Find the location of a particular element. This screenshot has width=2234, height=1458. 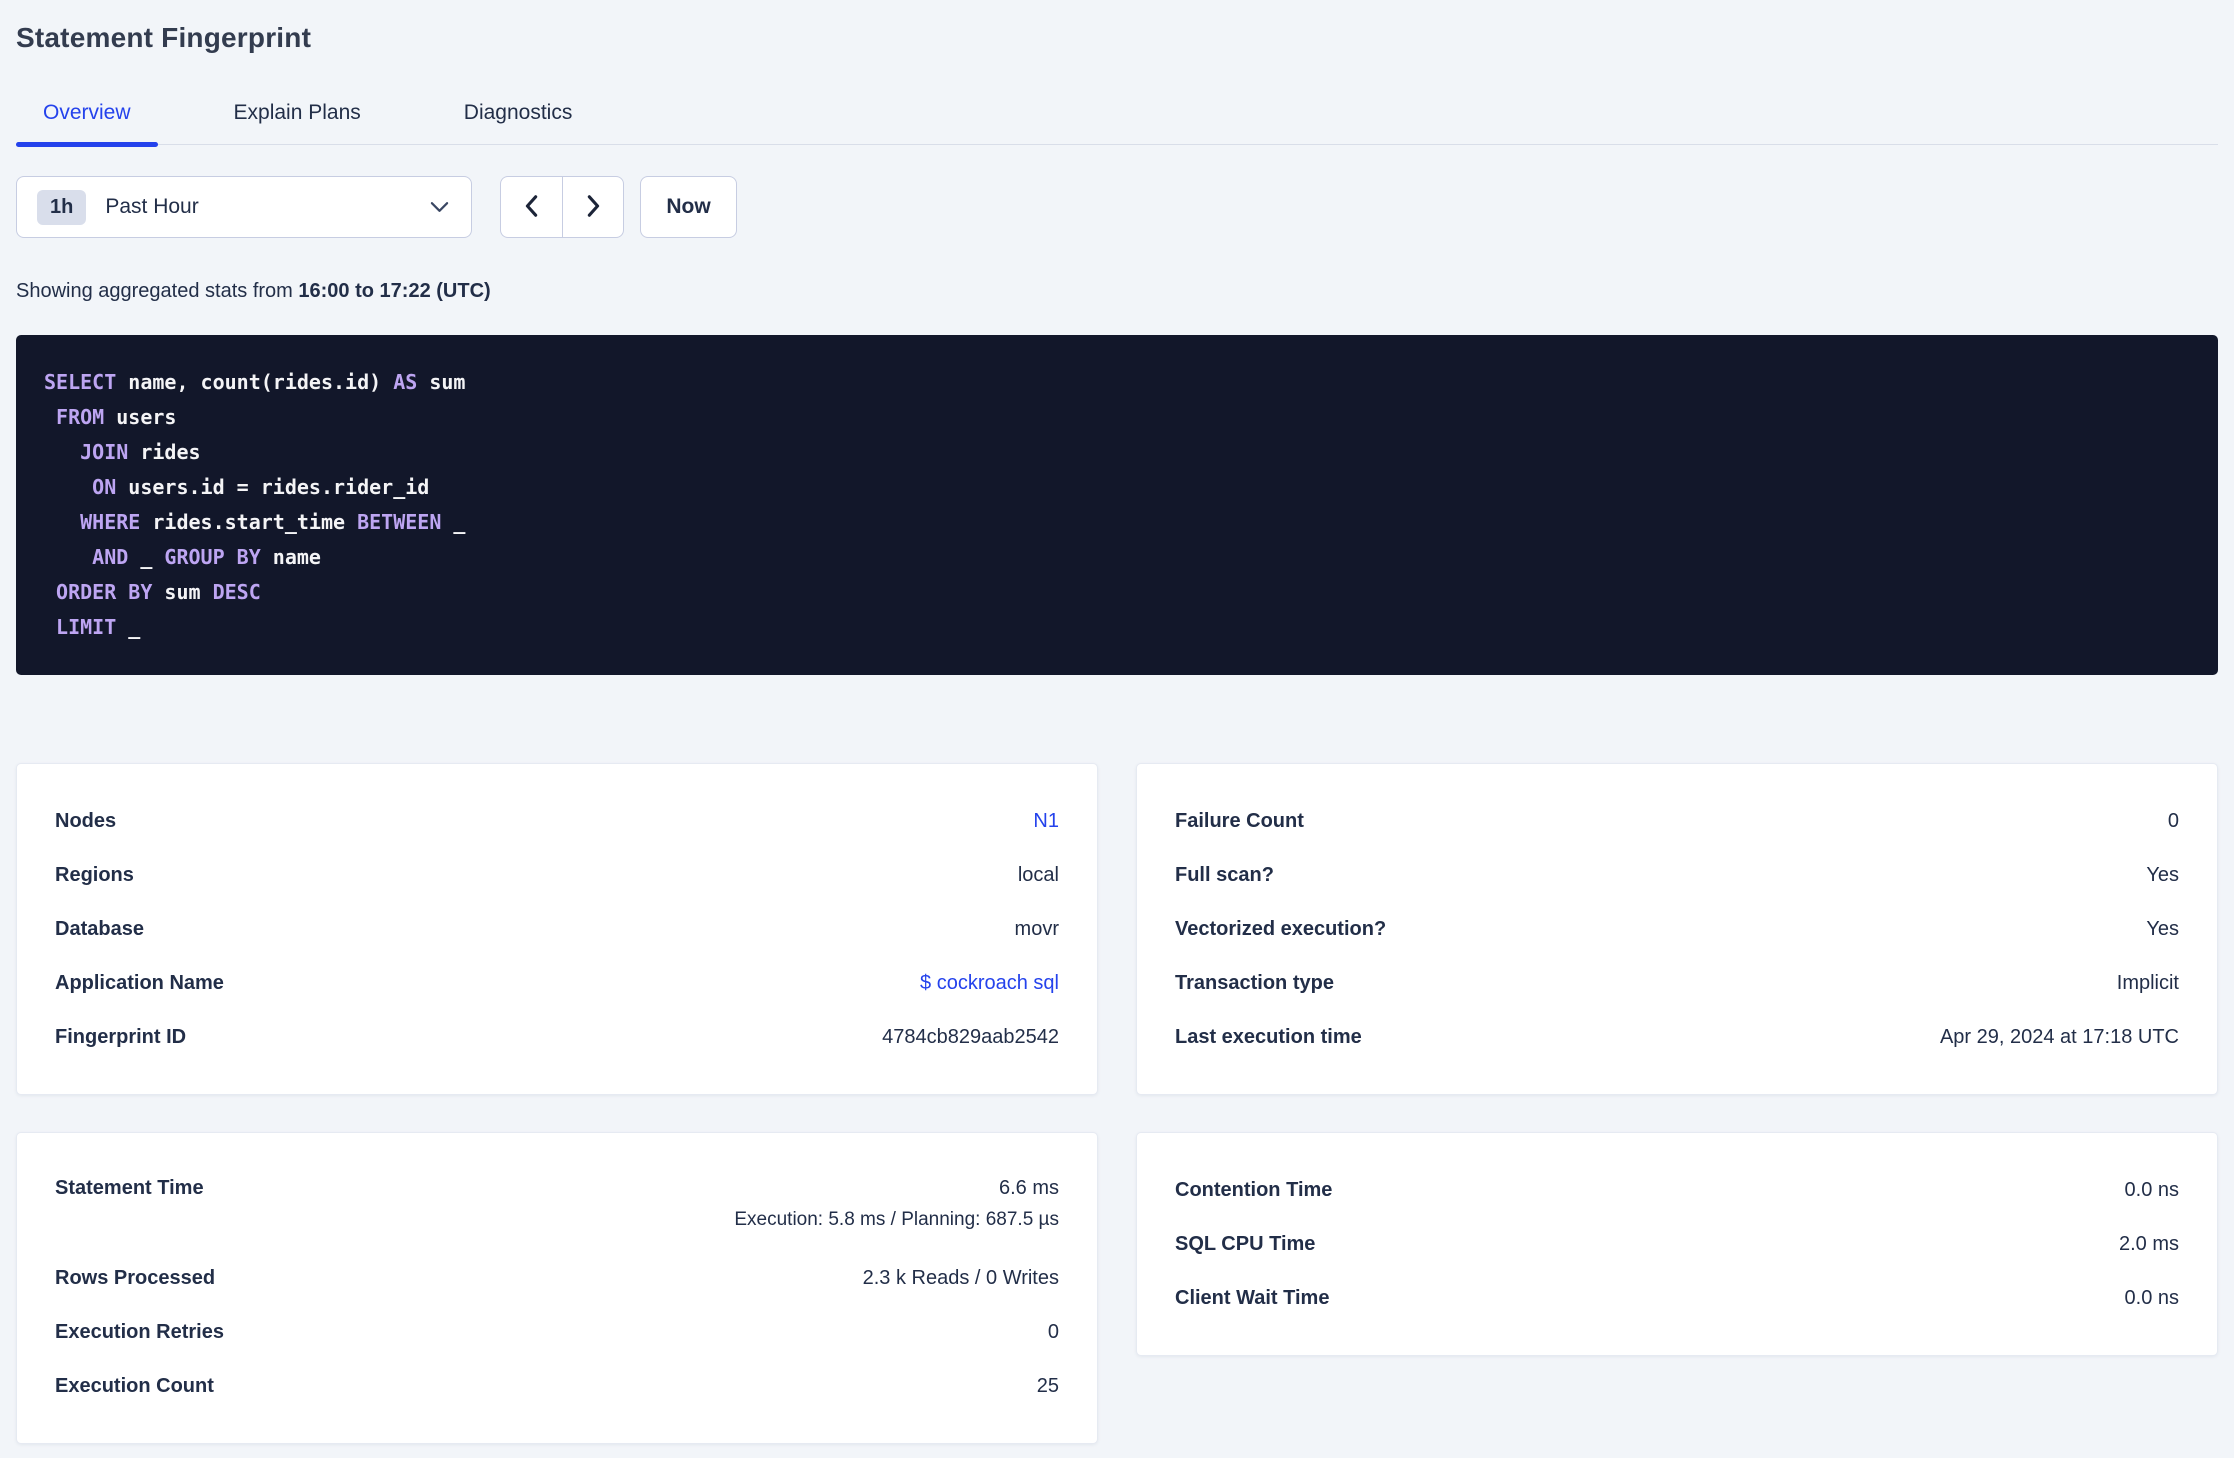

stat-value-link: N1 is located at coordinates (1046, 821).